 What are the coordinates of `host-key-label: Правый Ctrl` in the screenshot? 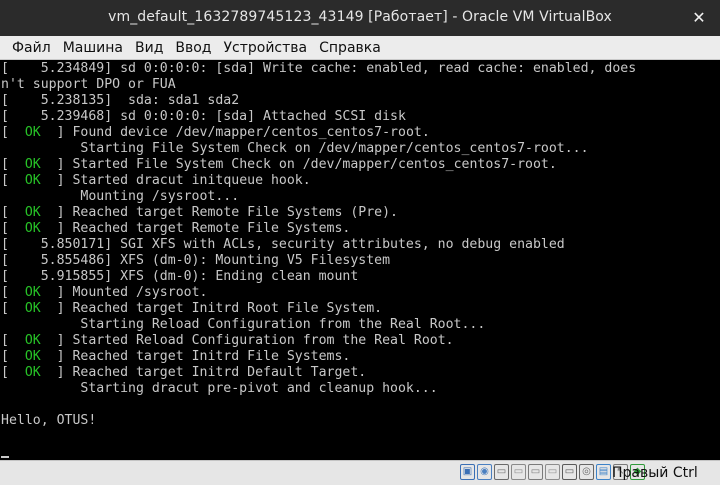 It's located at (655, 473).